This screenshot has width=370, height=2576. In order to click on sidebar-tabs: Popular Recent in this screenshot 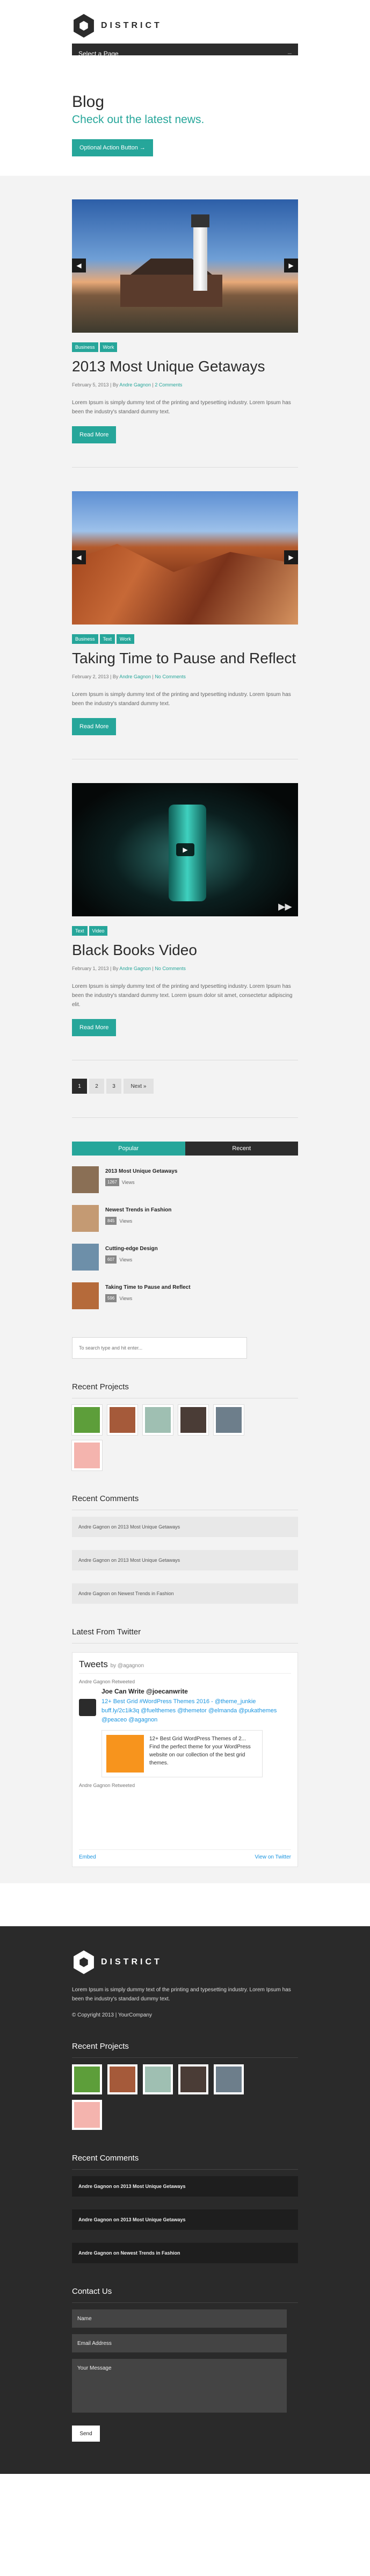, I will do `click(185, 1149)`.